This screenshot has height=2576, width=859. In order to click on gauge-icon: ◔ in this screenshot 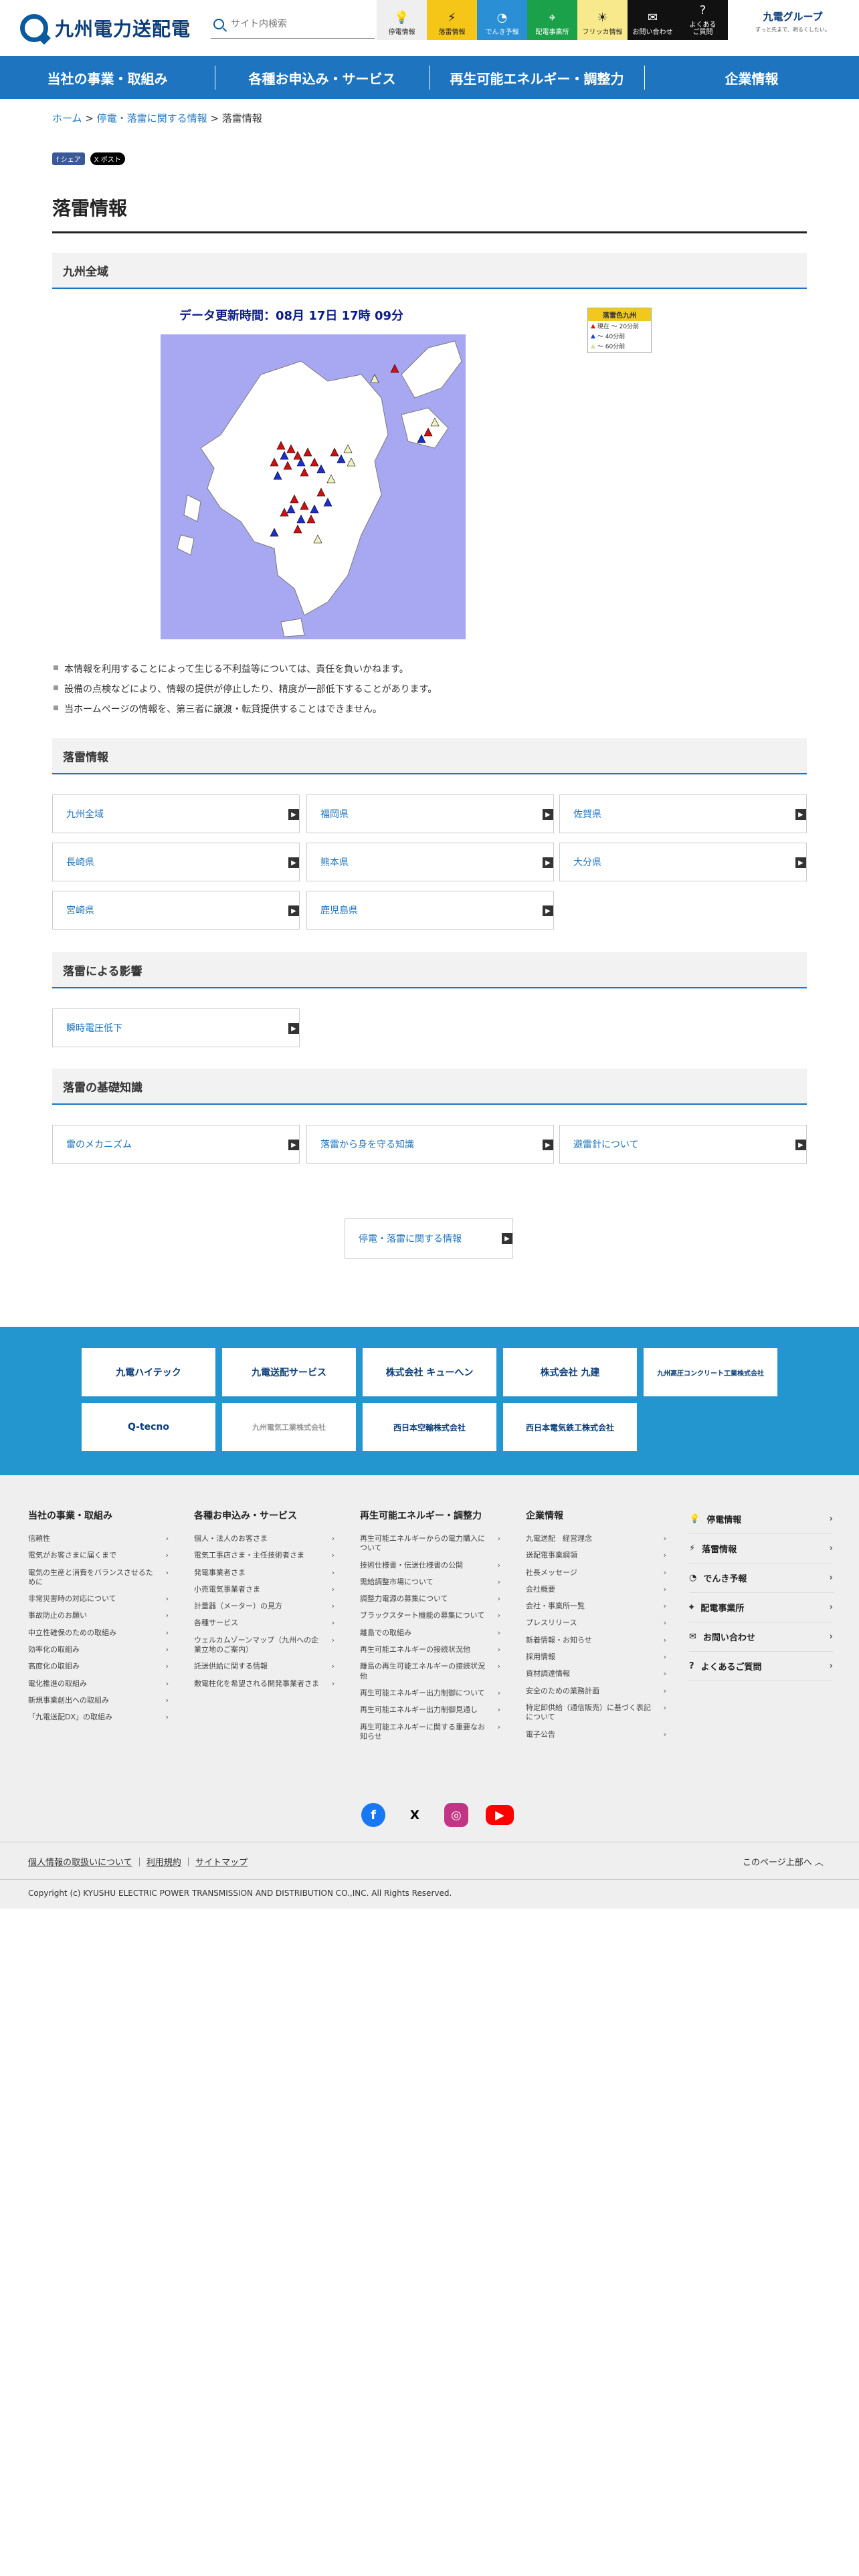, I will do `click(502, 17)`.